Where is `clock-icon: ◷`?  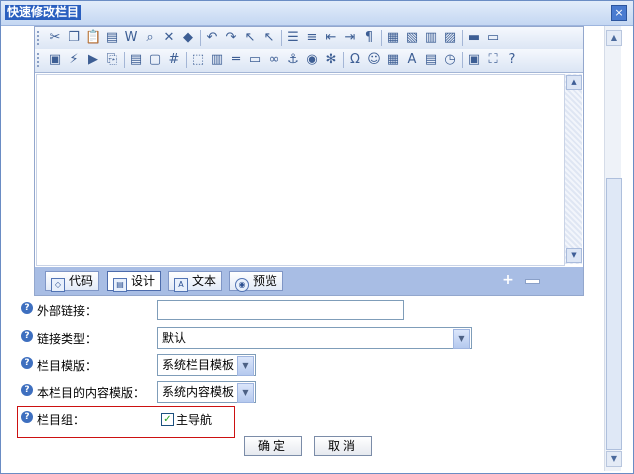 clock-icon: ◷ is located at coordinates (450, 60).